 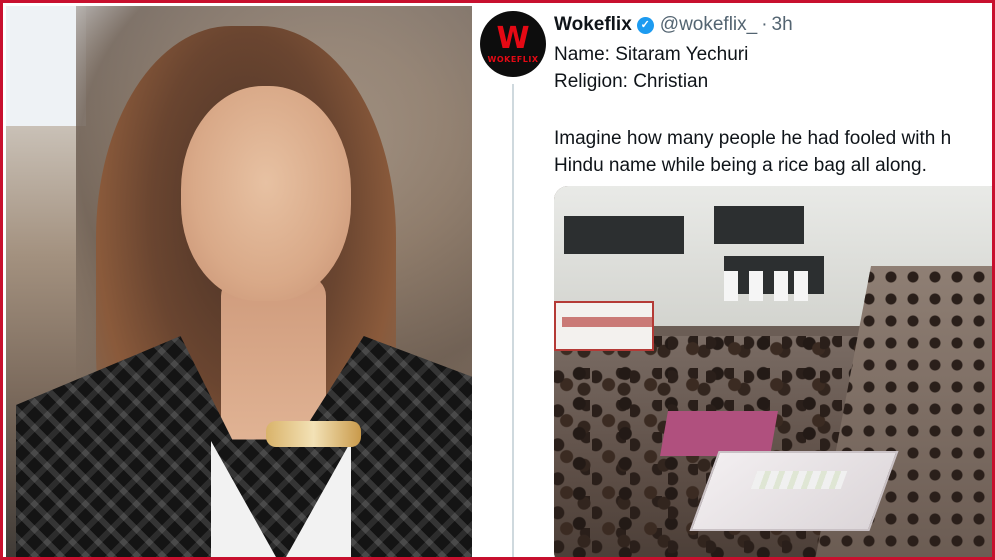 What do you see at coordinates (46, 66) in the screenshot?
I see `sky-area` at bounding box center [46, 66].